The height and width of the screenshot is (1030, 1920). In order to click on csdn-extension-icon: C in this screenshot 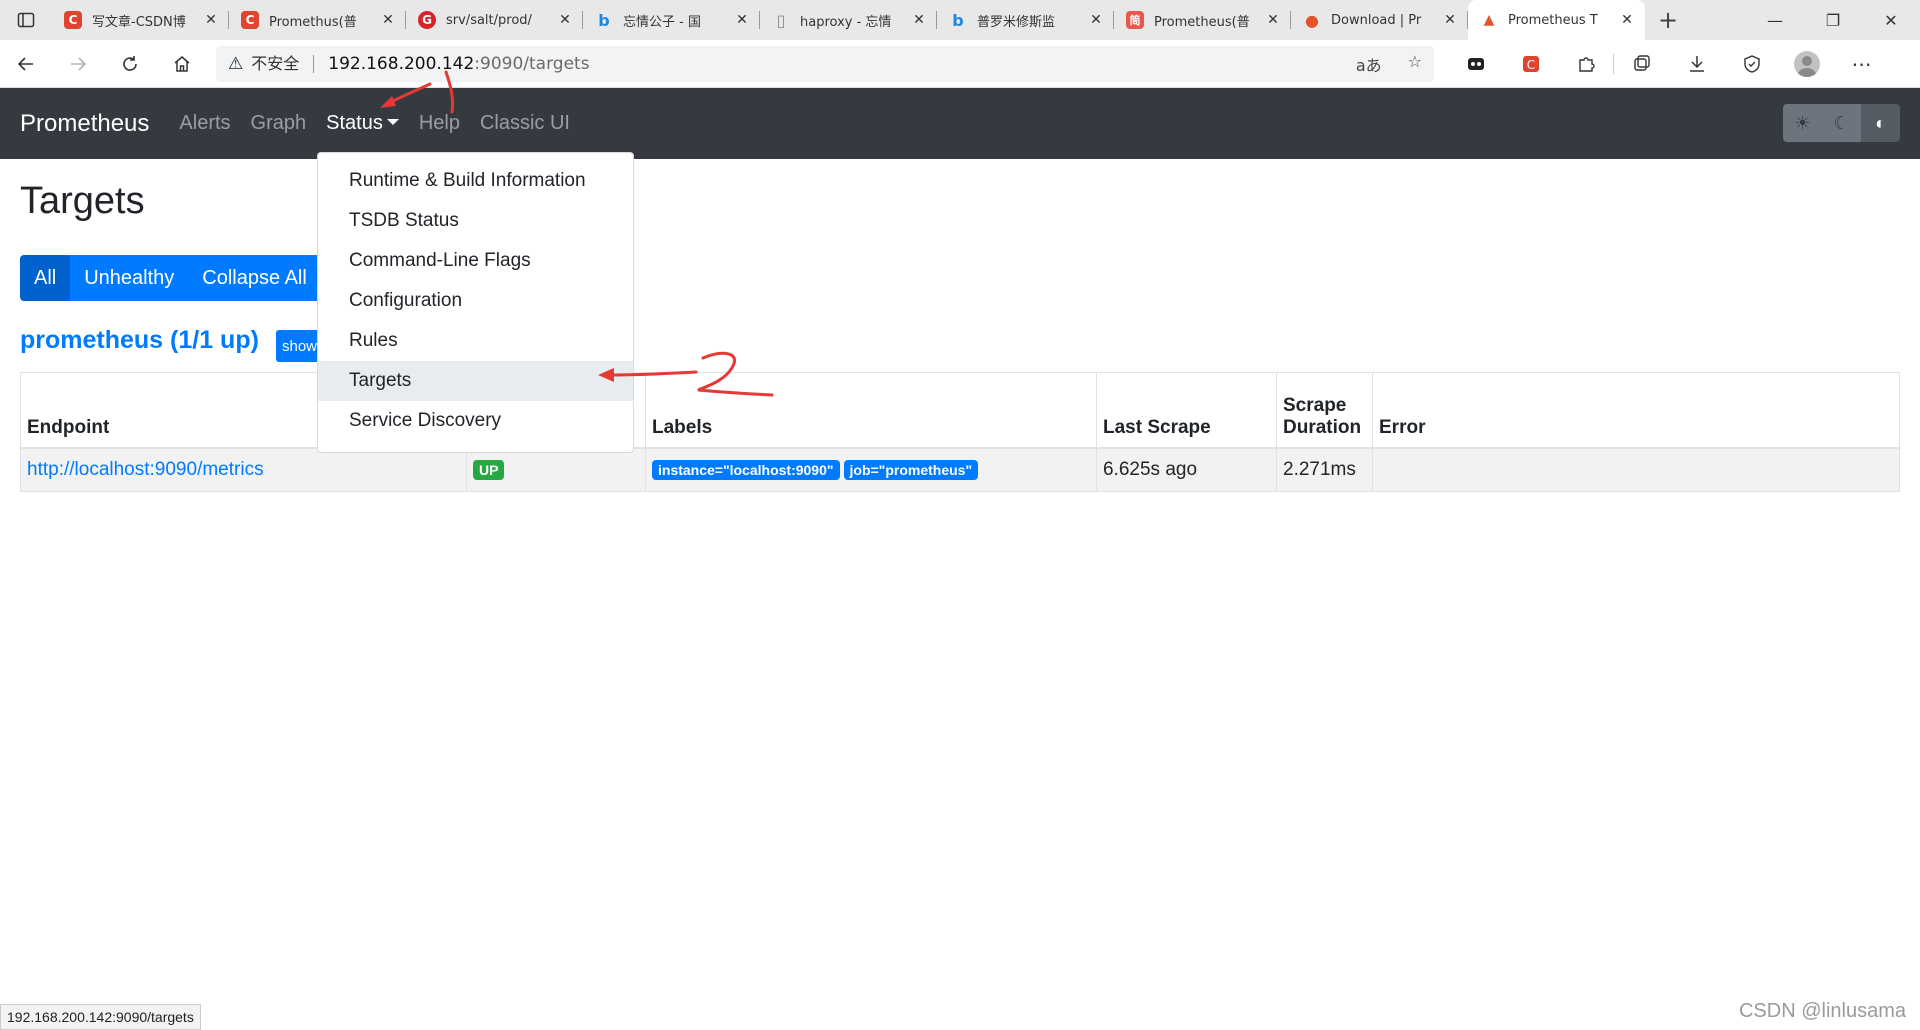, I will do `click(1530, 64)`.